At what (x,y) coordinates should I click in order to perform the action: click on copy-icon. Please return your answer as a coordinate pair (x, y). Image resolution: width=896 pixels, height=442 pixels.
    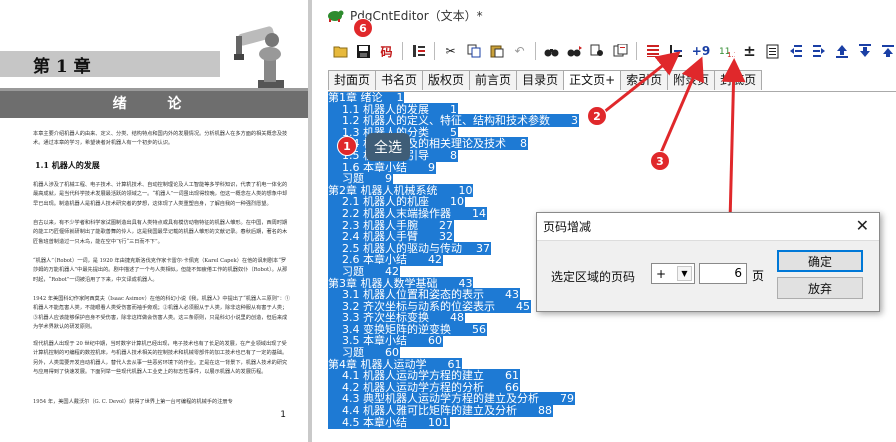
    Looking at the image, I should click on (473, 51).